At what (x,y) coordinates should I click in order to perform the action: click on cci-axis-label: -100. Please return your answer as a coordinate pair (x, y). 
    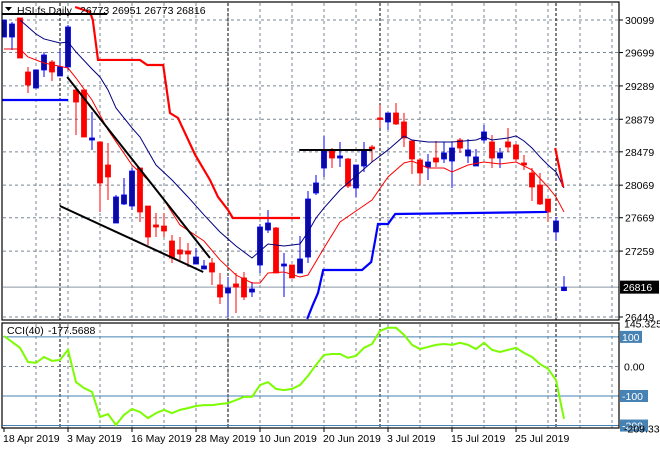
    Looking at the image, I should click on (632, 397).